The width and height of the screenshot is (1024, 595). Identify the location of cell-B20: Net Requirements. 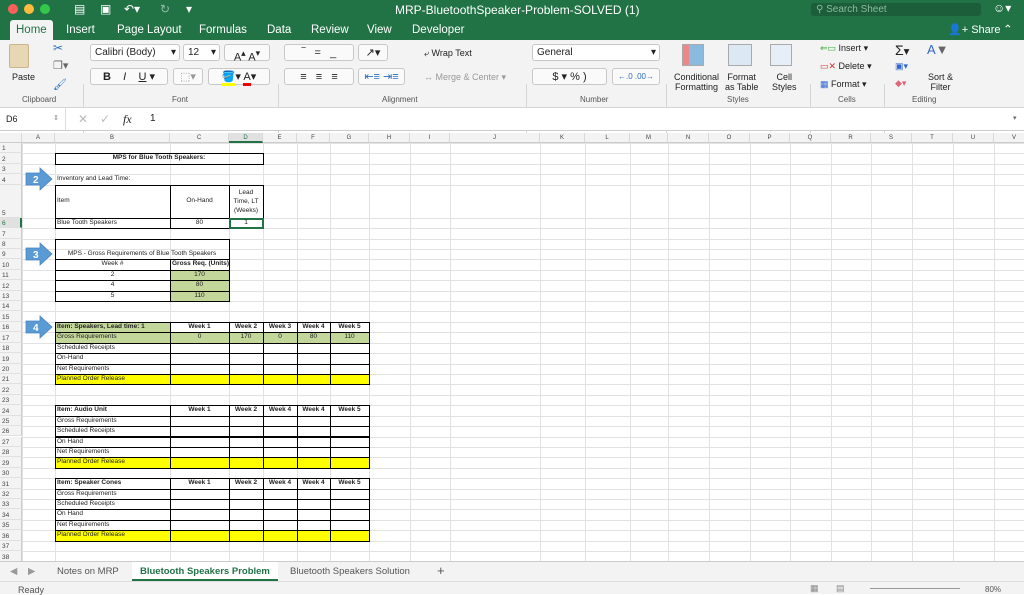
(112, 369).